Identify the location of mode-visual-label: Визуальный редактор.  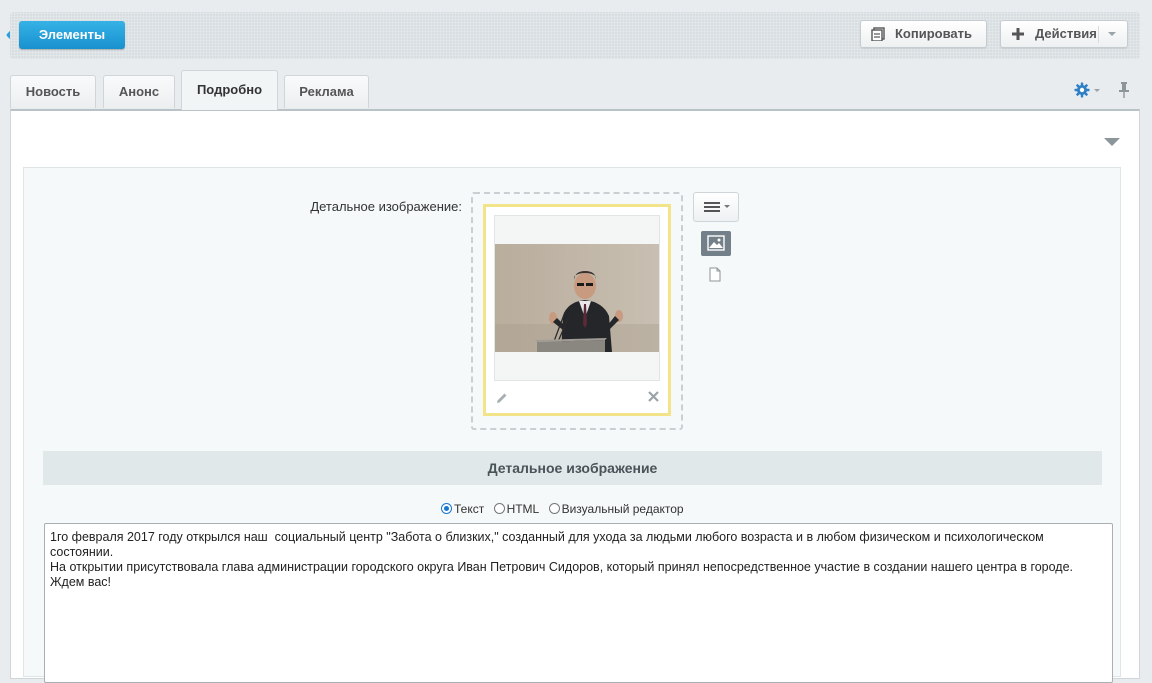
(622, 509).